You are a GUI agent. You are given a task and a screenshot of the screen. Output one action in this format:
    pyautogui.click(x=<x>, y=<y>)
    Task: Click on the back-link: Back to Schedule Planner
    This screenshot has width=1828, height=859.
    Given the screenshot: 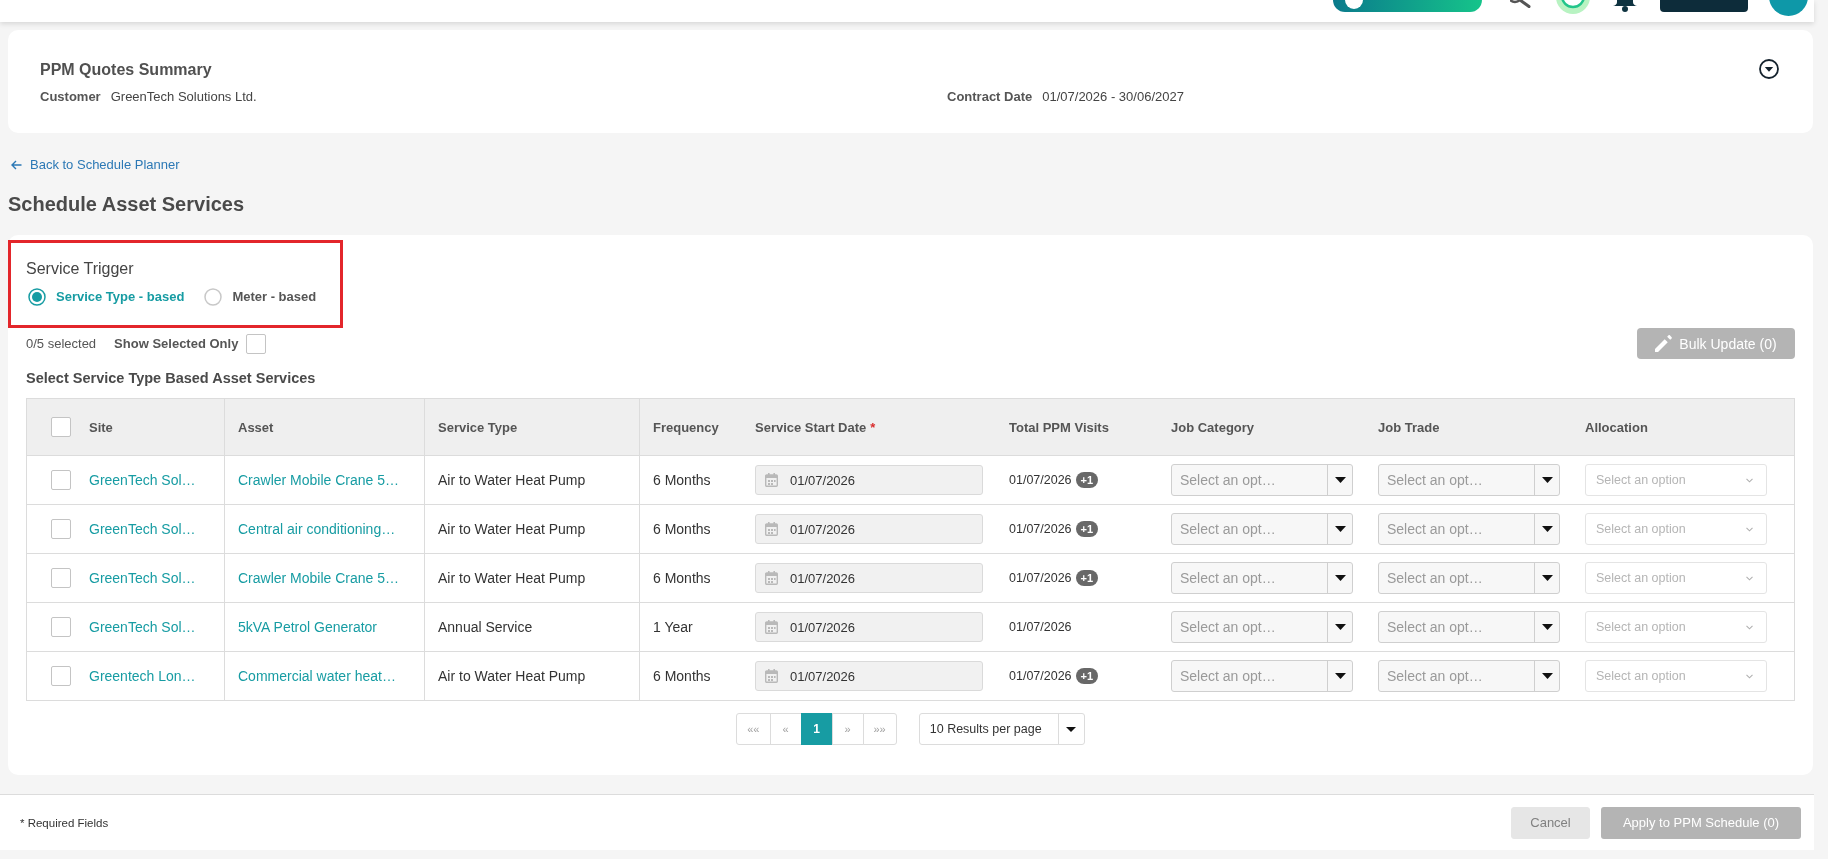 What is the action you would take?
    pyautogui.click(x=95, y=165)
    